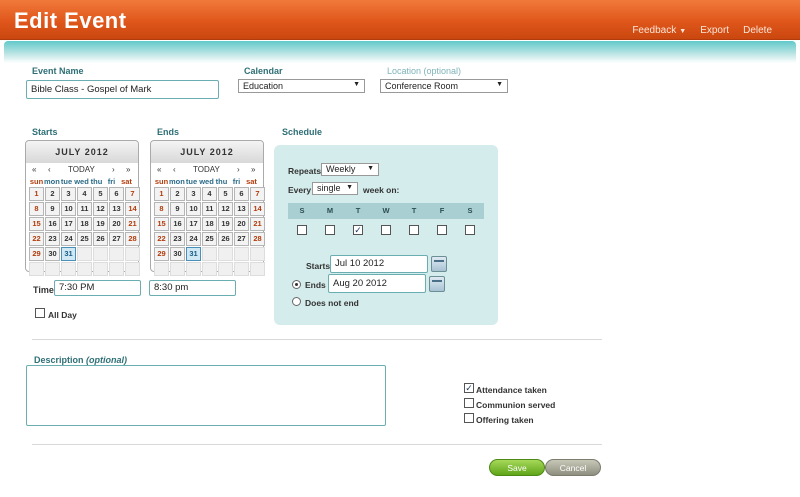 The height and width of the screenshot is (497, 800). Describe the element at coordinates (193, 224) in the screenshot. I see `calendar-day: 17` at that location.